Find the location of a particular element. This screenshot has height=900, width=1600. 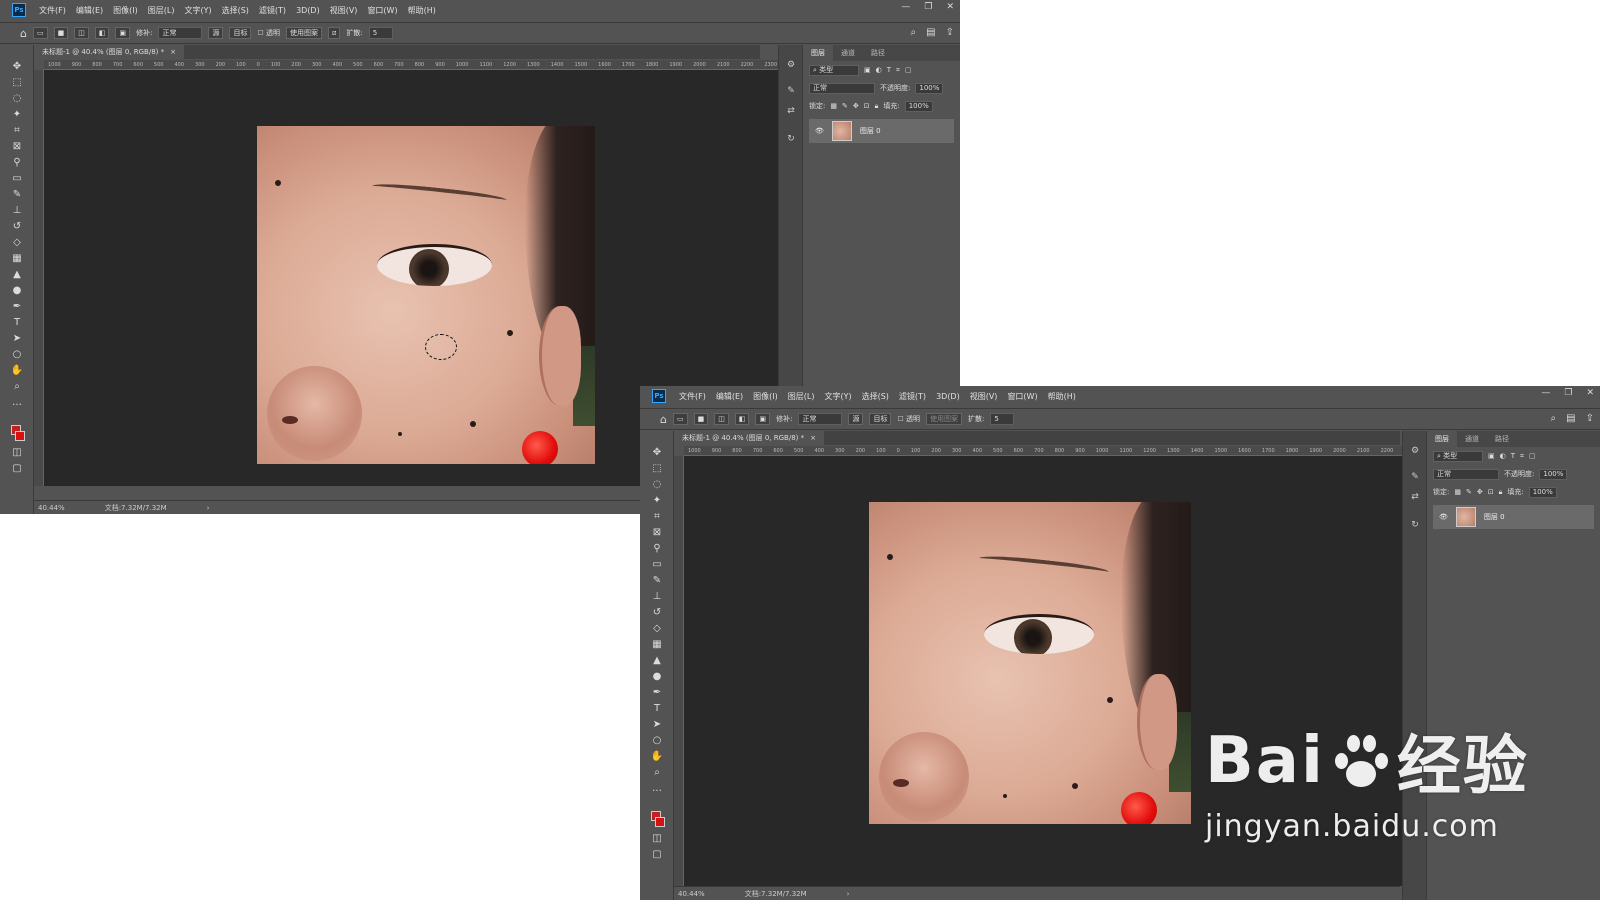

opacity-input: 100% is located at coordinates (929, 88).